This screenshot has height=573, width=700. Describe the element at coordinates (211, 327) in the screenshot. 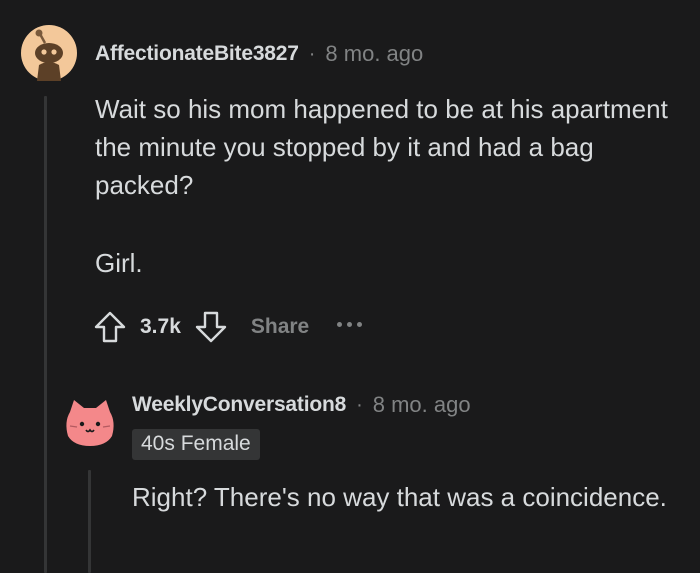

I see `downvote-icon` at that location.